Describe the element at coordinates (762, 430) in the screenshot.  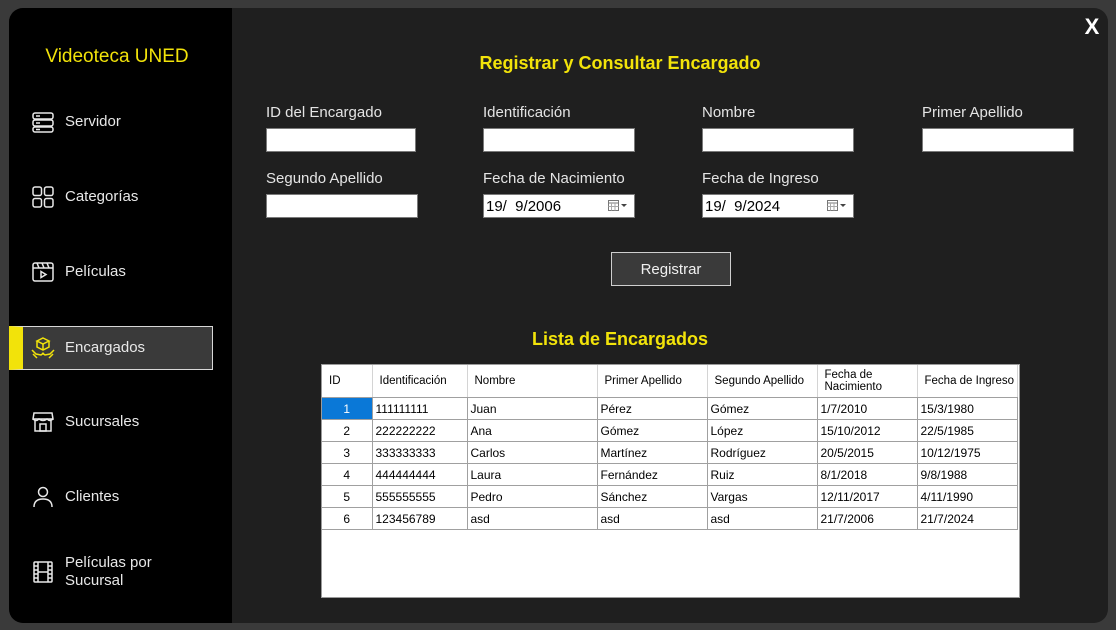
I see `table-cell: López` at that location.